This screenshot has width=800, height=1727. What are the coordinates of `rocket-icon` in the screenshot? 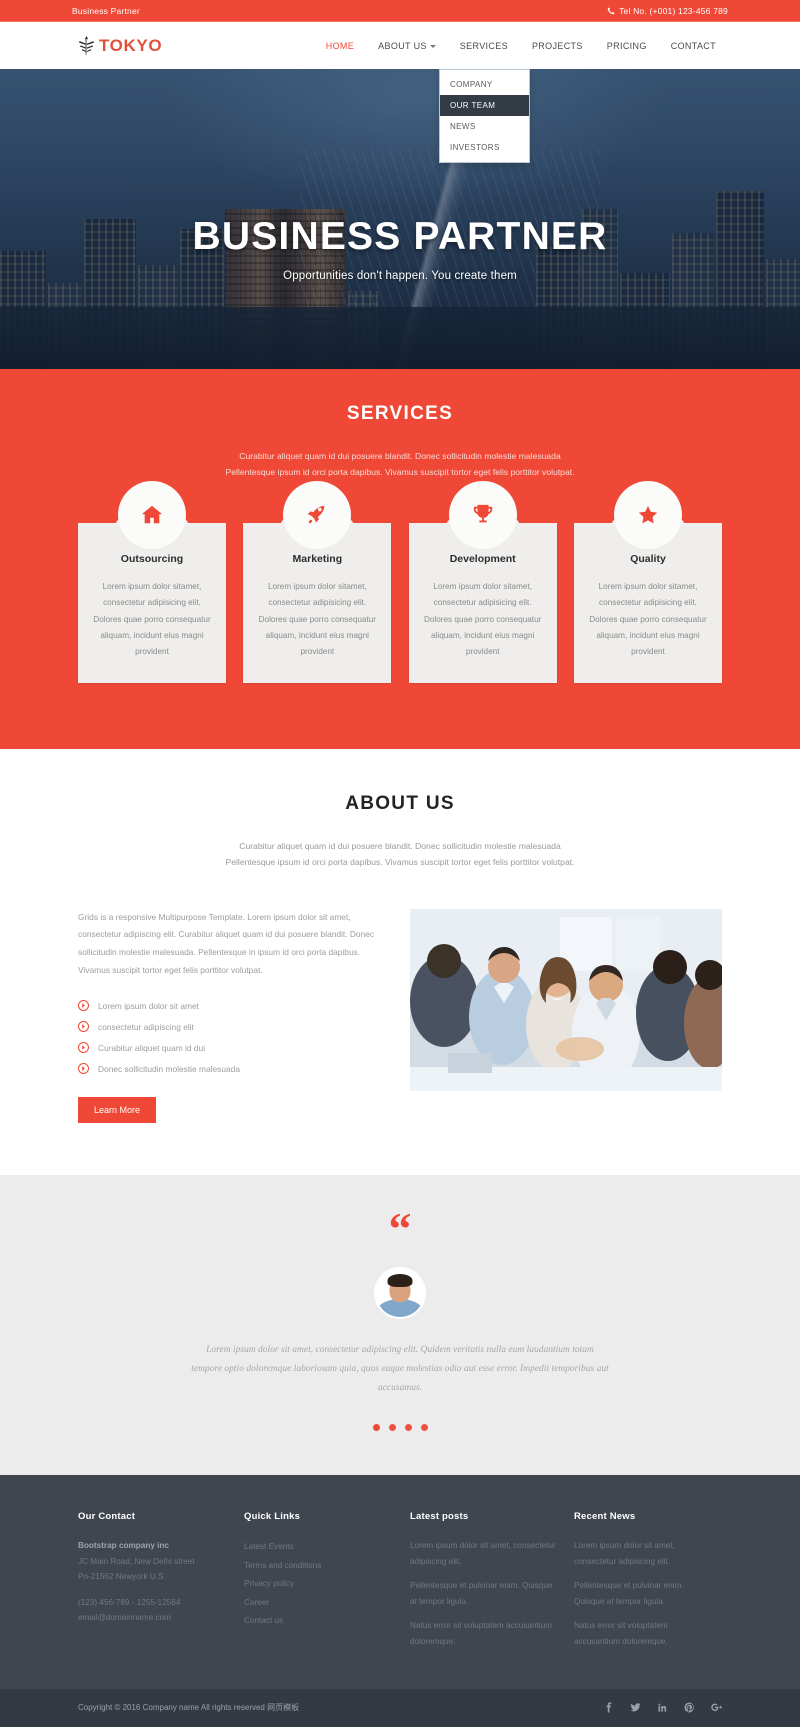 It's located at (317, 514).